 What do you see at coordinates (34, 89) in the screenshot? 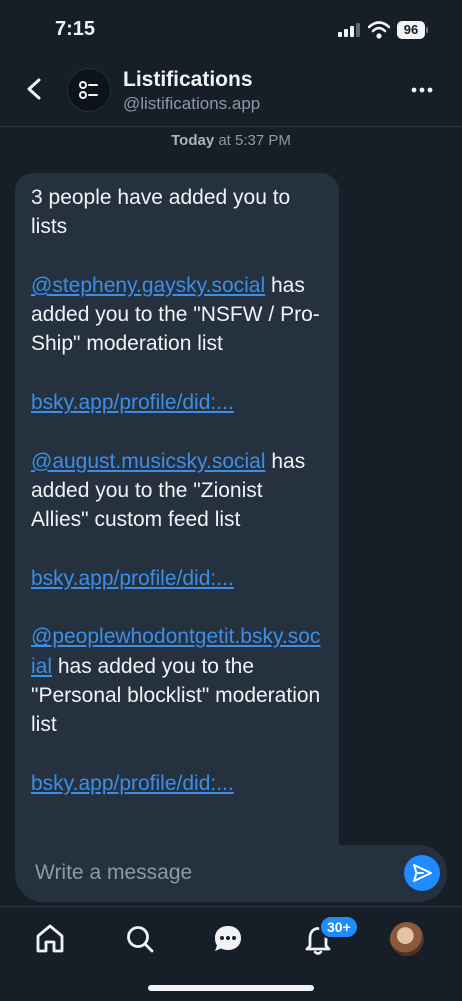
I see `back-icon` at bounding box center [34, 89].